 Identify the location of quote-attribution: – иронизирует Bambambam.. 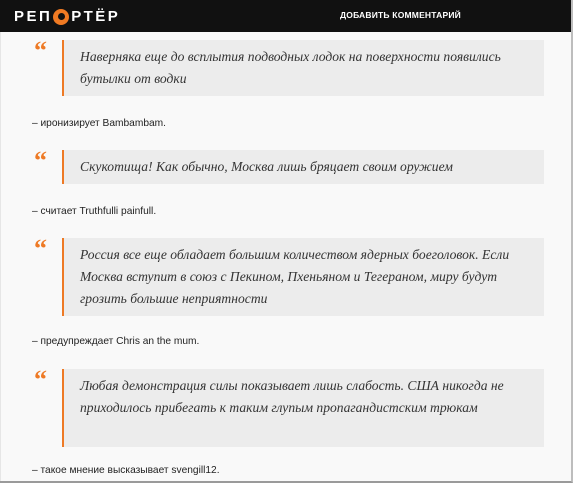
(99, 123).